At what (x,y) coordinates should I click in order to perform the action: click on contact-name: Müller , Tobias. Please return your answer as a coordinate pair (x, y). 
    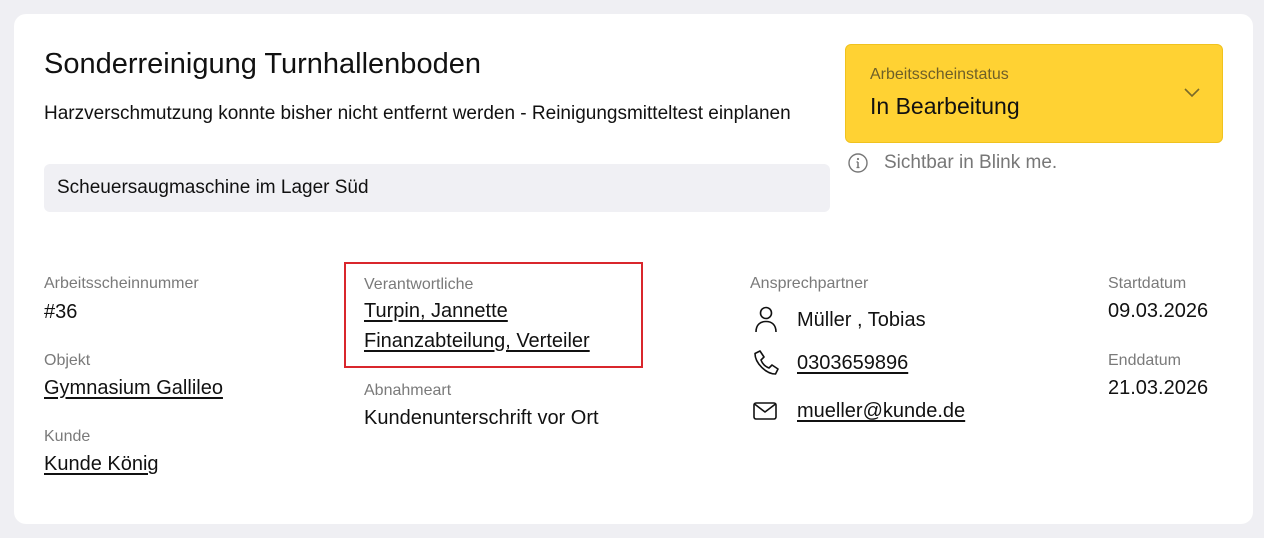
    Looking at the image, I should click on (861, 319).